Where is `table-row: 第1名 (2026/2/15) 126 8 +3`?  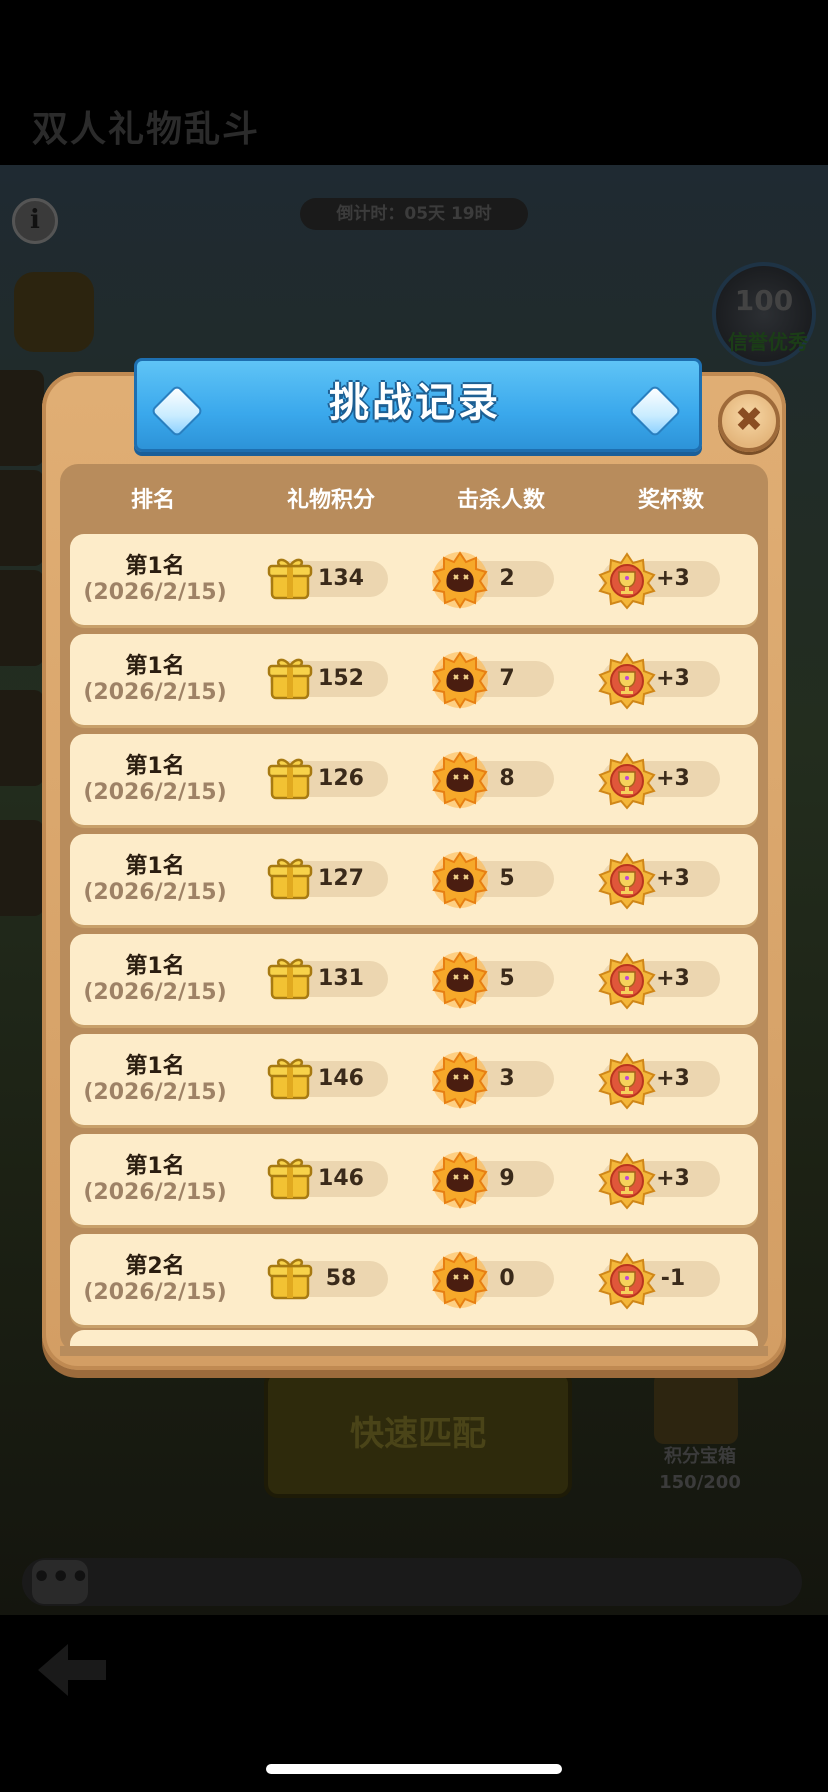 table-row: 第1名 (2026/2/15) 126 8 +3 is located at coordinates (414, 779).